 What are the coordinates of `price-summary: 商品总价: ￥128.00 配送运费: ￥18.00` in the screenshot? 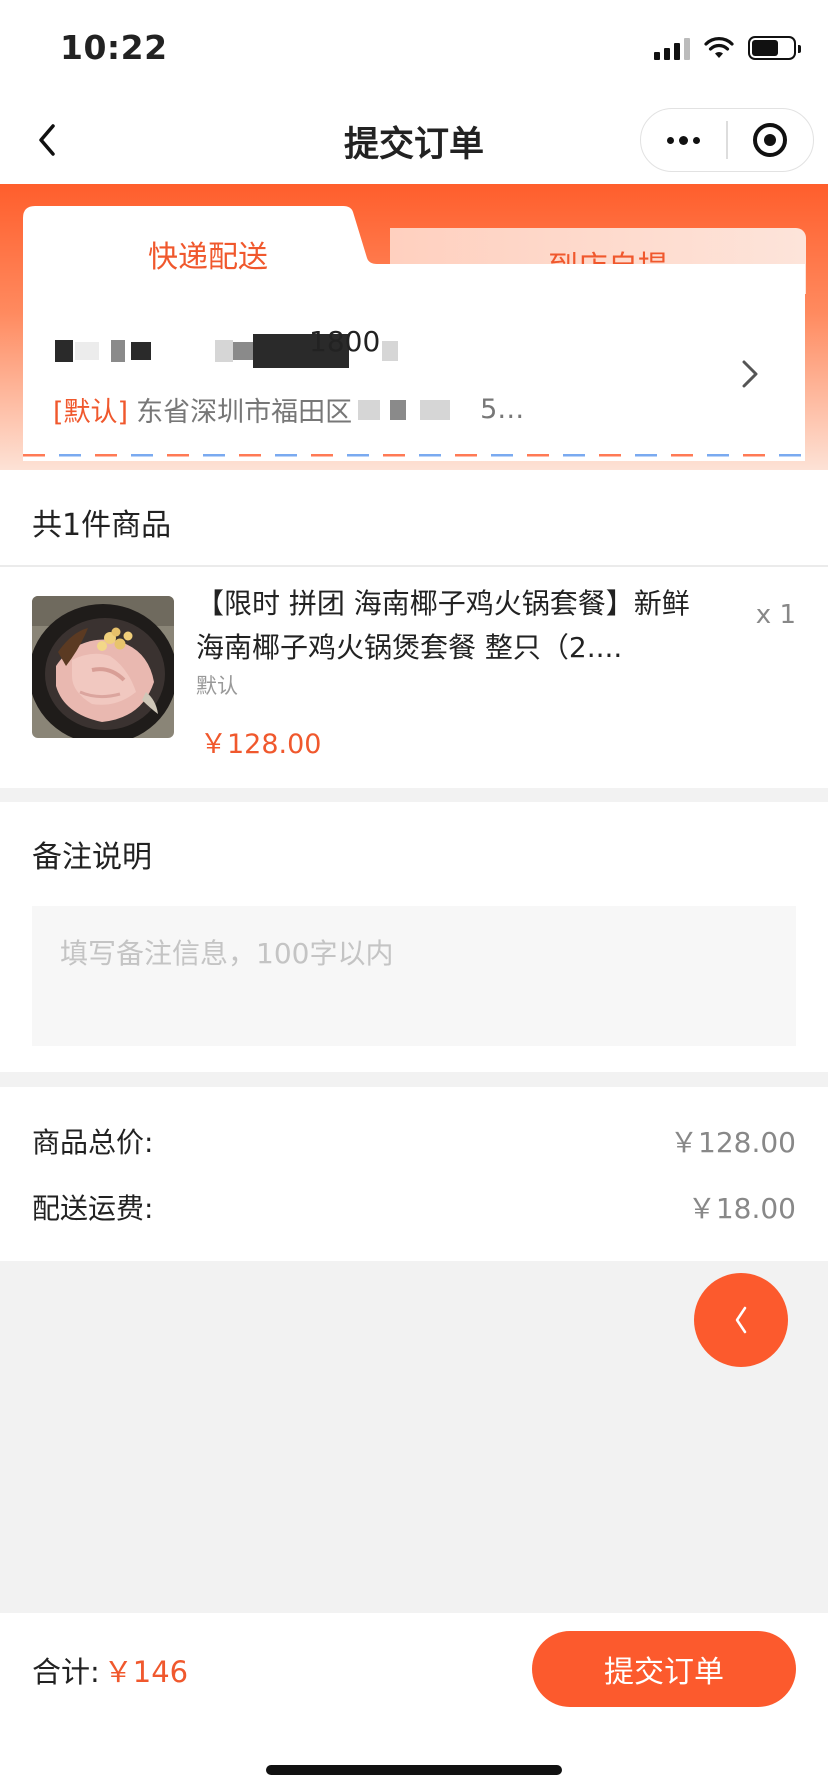 It's located at (414, 1174).